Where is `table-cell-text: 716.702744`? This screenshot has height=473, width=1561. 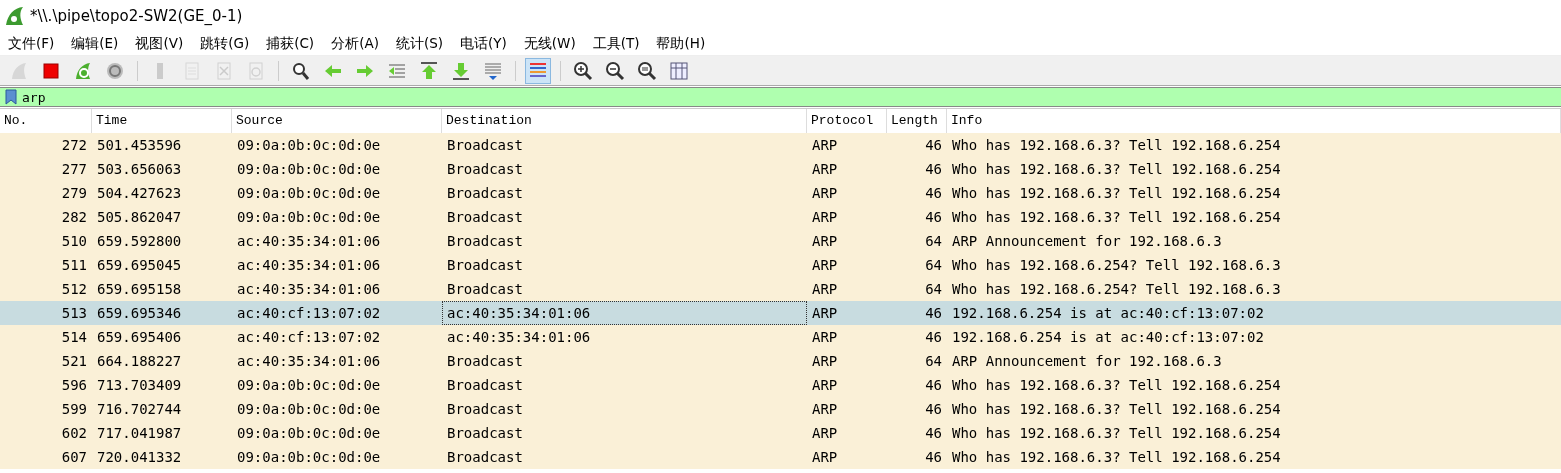
table-cell-text: 716.702744 is located at coordinates (139, 409).